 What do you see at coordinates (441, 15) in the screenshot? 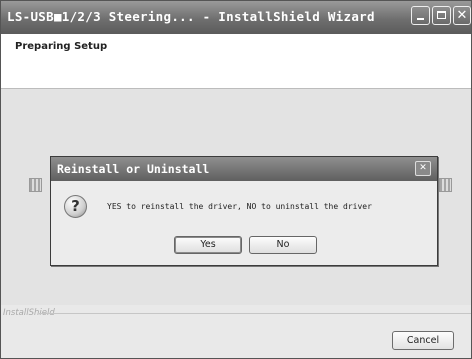
I see `maximize-button` at bounding box center [441, 15].